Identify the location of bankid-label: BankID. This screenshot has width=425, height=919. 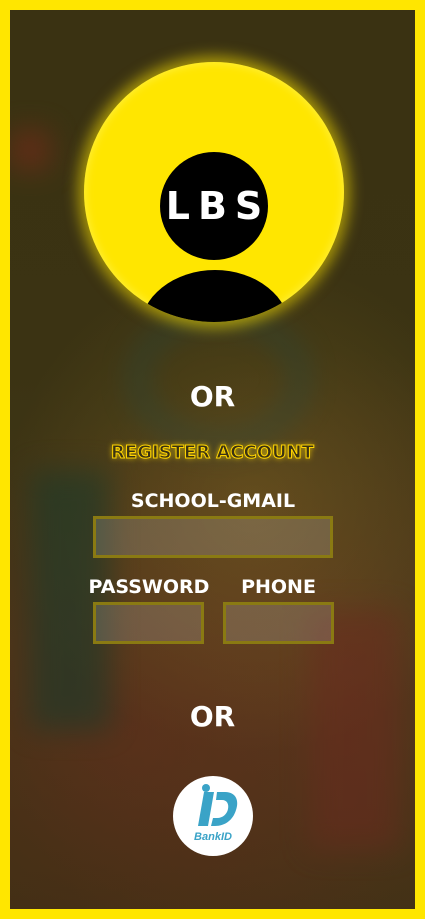
(213, 837).